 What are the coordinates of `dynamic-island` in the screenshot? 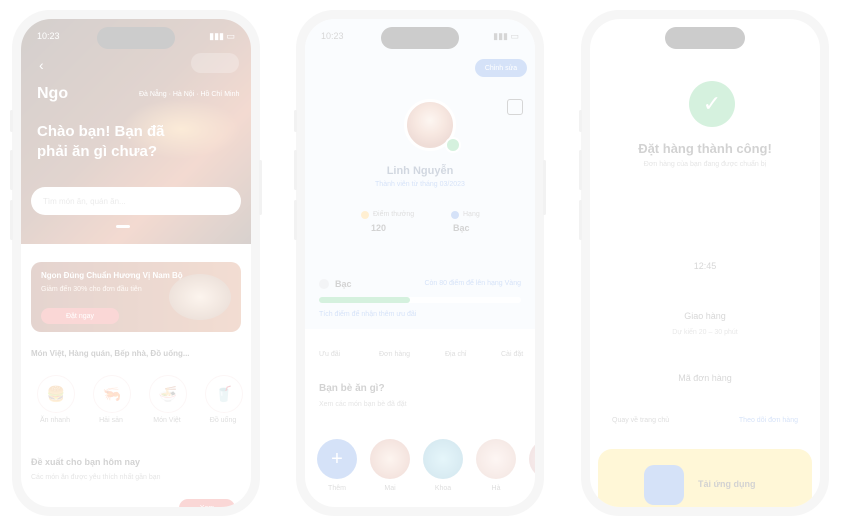 It's located at (705, 38).